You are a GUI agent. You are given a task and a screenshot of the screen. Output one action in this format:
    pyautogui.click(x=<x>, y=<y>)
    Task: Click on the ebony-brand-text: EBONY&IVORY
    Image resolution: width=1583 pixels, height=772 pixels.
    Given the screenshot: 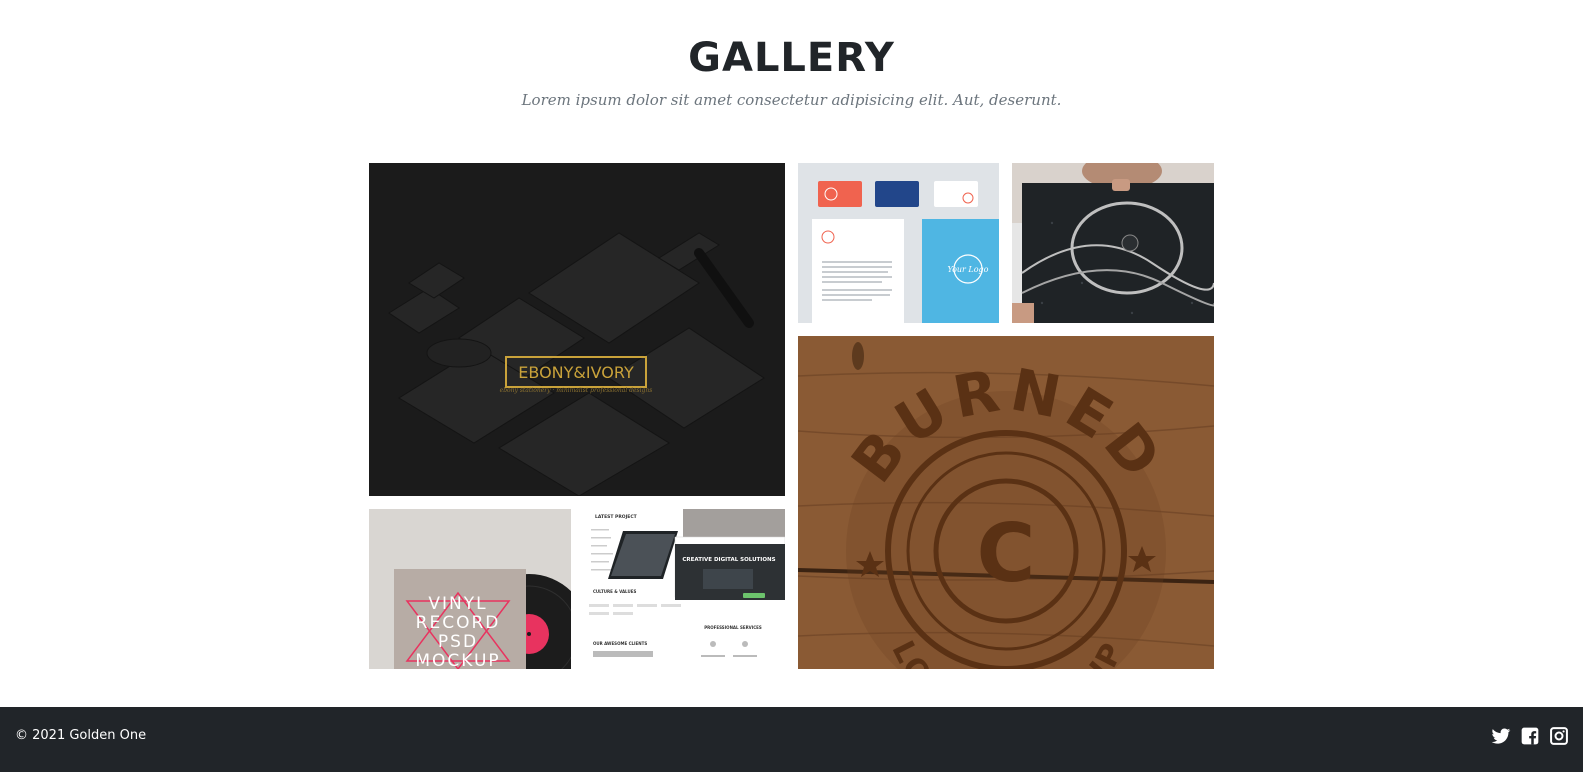 What is the action you would take?
    pyautogui.click(x=576, y=372)
    